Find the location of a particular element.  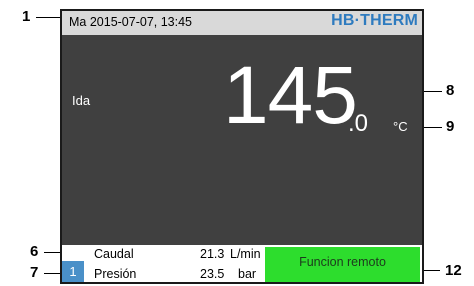

callout-9: 9 is located at coordinates (450, 126).